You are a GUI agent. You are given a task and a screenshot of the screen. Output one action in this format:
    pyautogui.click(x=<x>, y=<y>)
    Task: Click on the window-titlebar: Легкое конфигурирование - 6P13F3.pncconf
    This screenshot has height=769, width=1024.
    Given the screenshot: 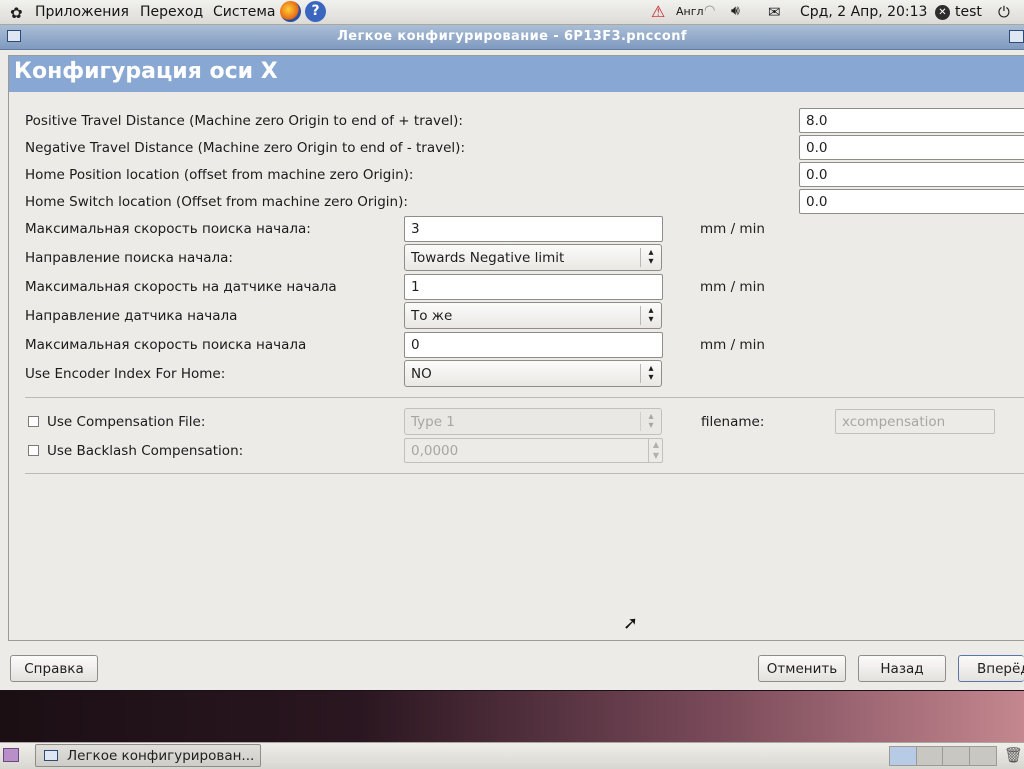 What is the action you would take?
    pyautogui.click(x=512, y=37)
    